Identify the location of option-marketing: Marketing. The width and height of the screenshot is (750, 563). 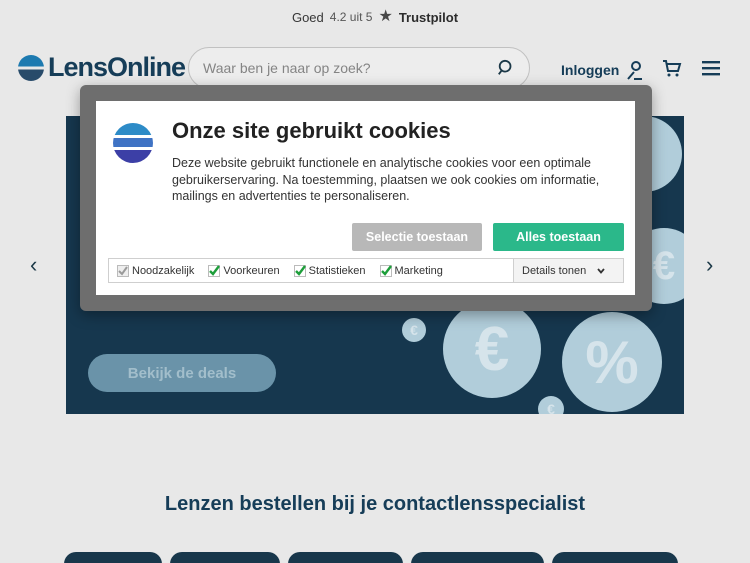
(411, 270).